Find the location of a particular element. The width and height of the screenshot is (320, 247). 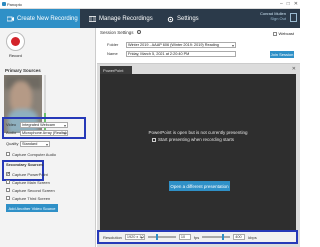

app-logo-icon is located at coordinates (4, 4).